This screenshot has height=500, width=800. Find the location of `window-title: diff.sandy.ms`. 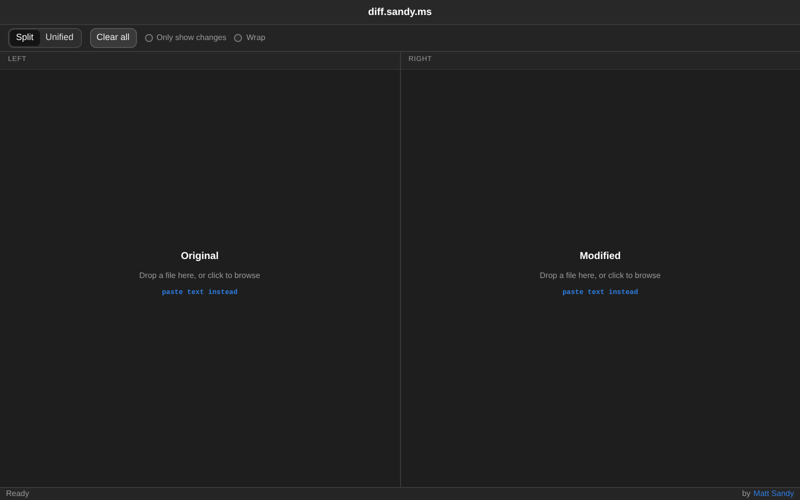

window-title: diff.sandy.ms is located at coordinates (400, 13).